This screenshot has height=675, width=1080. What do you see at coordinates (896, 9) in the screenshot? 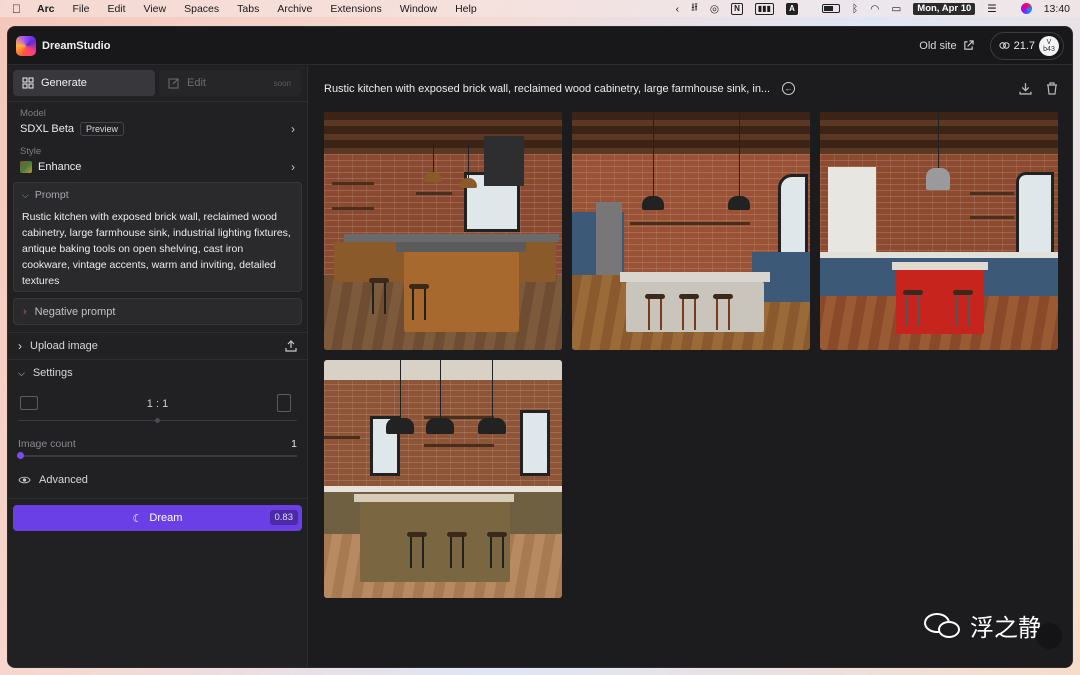
I see `display-icon: ▭` at bounding box center [896, 9].